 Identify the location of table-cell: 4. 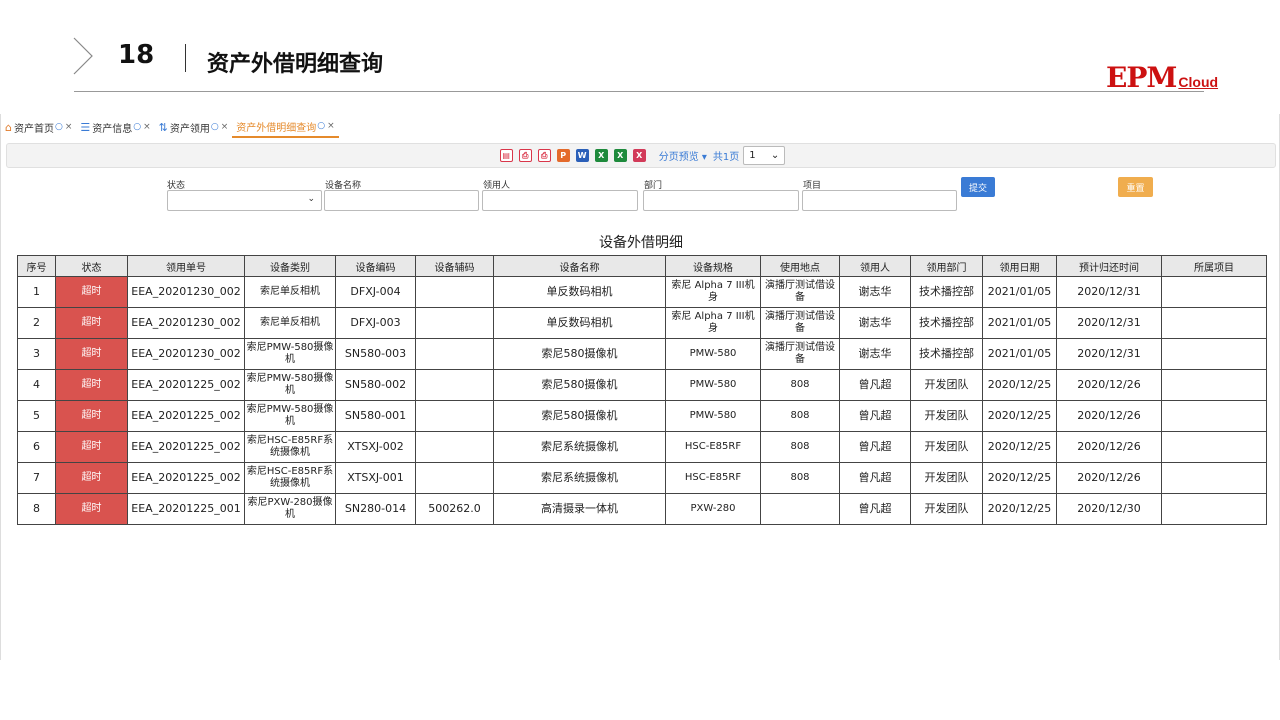
(36, 385).